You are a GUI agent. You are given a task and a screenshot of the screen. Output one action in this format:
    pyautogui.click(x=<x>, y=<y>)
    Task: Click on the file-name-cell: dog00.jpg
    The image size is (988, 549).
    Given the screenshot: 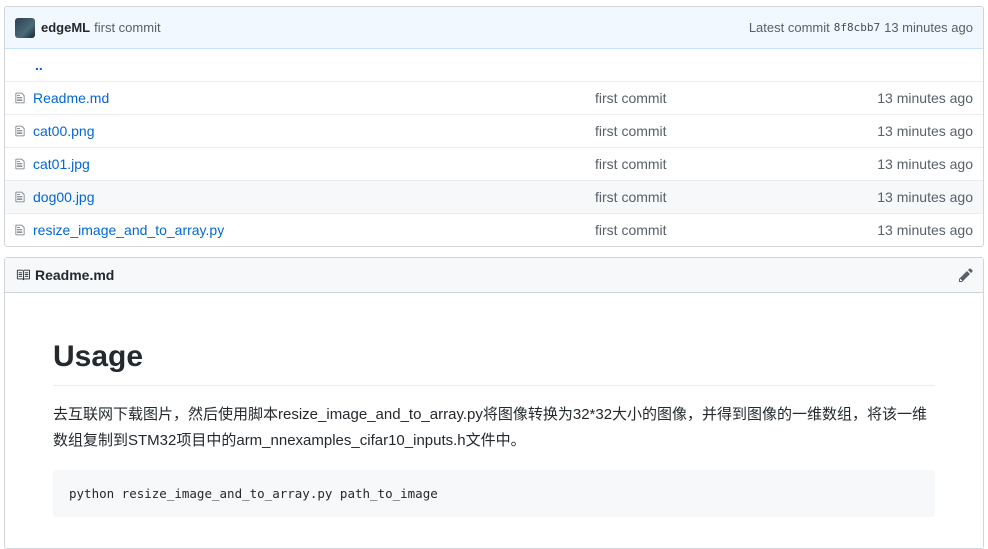 What is the action you would take?
    pyautogui.click(x=305, y=197)
    